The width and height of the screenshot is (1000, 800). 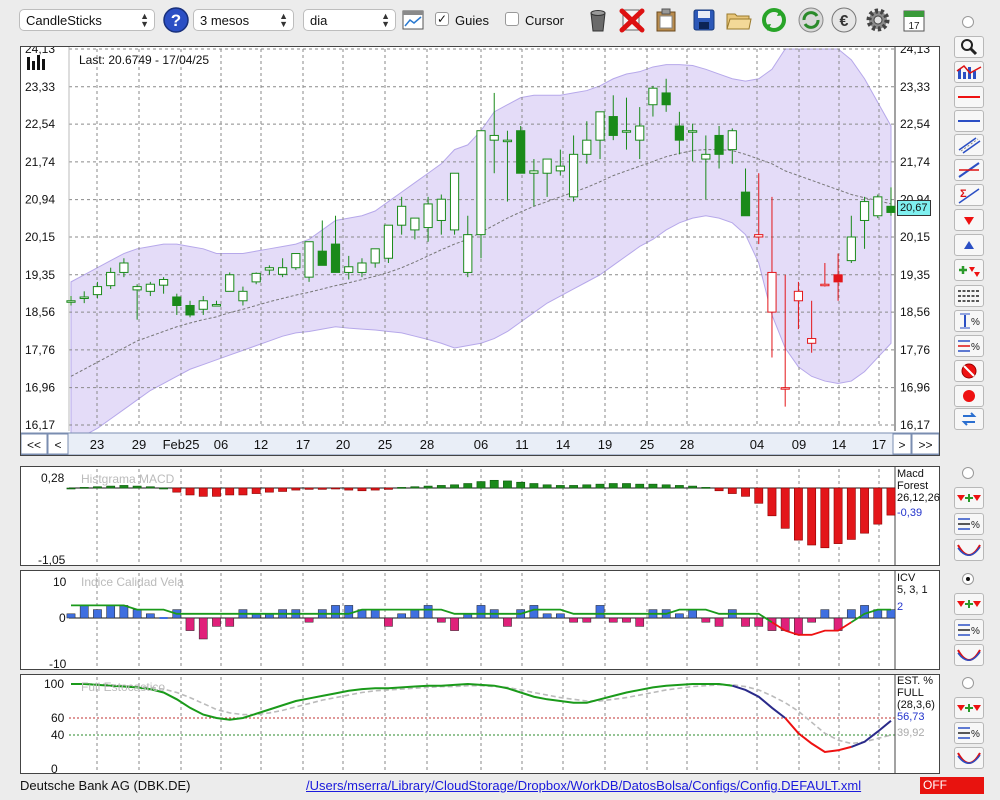 I want to click on delete-icon, so click(x=632, y=20).